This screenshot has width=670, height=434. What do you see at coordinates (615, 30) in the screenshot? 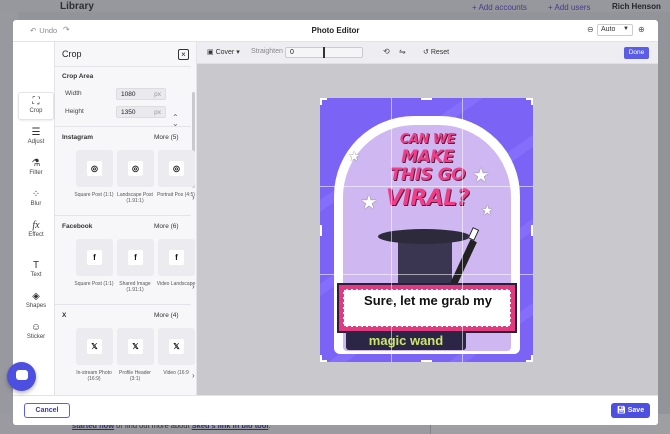
I see `zoom-select: Auto ▼` at bounding box center [615, 30].